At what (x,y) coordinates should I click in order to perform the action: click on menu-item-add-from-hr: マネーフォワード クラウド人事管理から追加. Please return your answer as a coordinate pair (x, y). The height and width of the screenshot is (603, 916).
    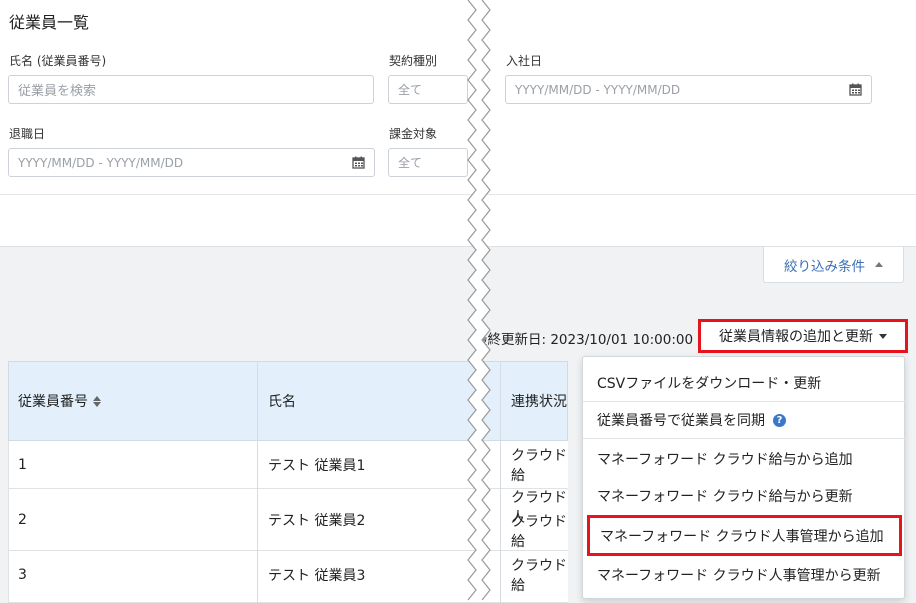
    Looking at the image, I should click on (744, 535).